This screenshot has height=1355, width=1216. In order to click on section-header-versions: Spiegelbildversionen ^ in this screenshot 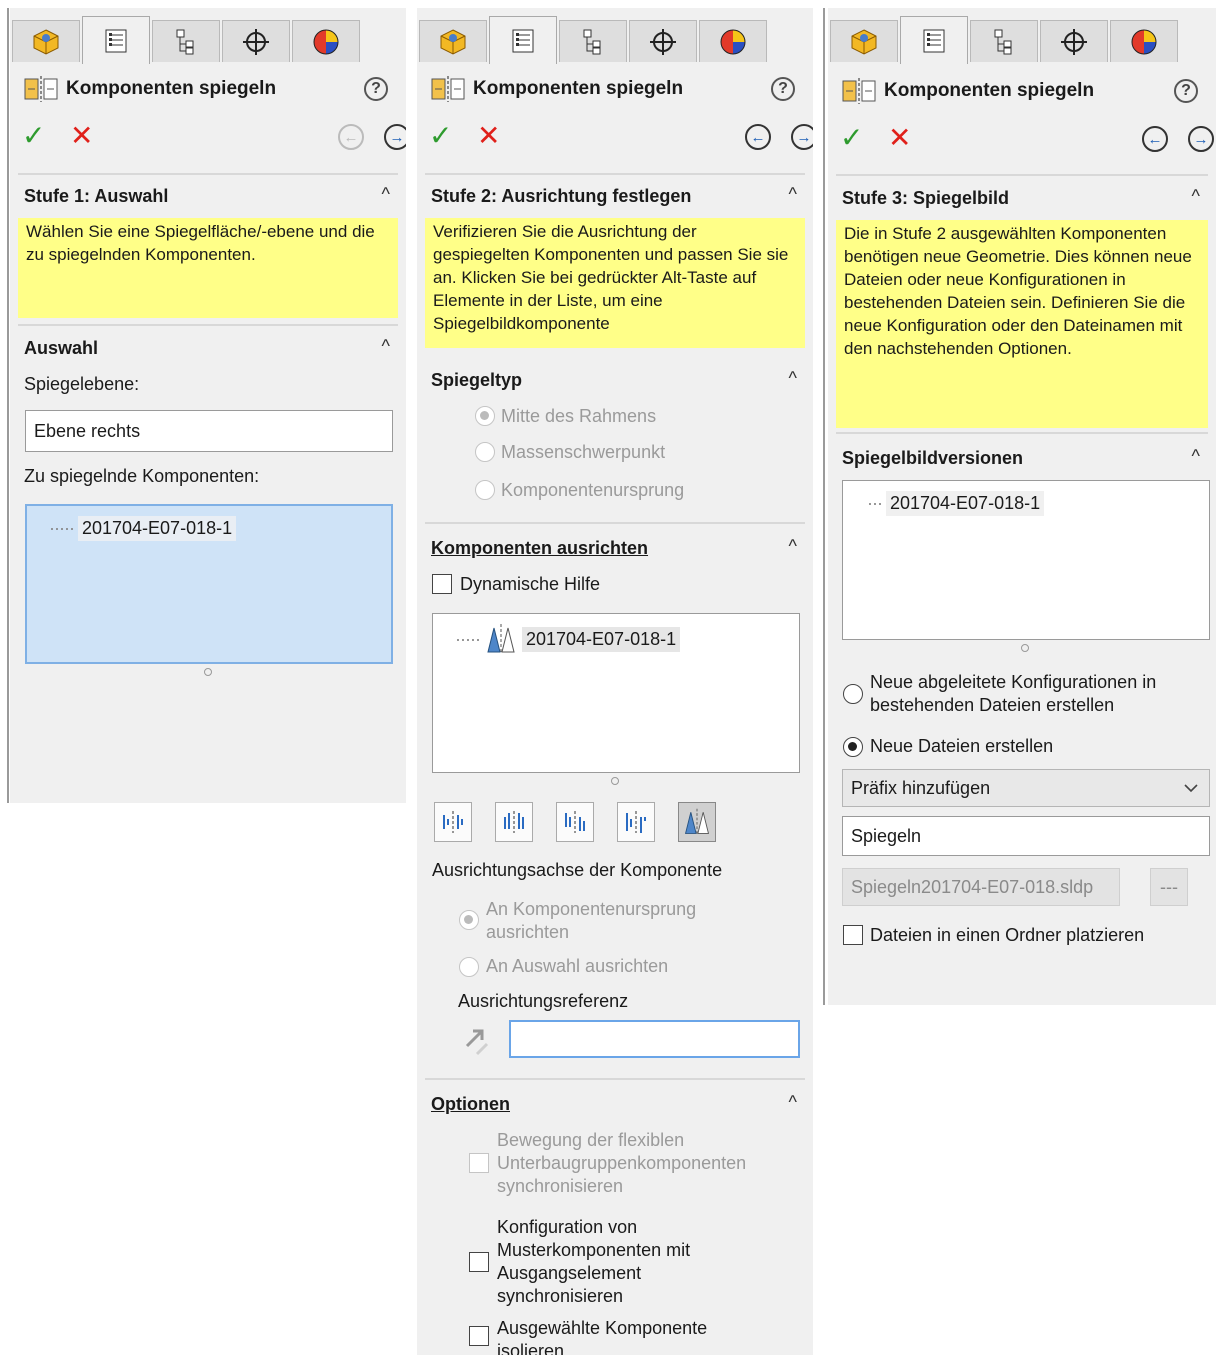, I will do `click(1024, 461)`.